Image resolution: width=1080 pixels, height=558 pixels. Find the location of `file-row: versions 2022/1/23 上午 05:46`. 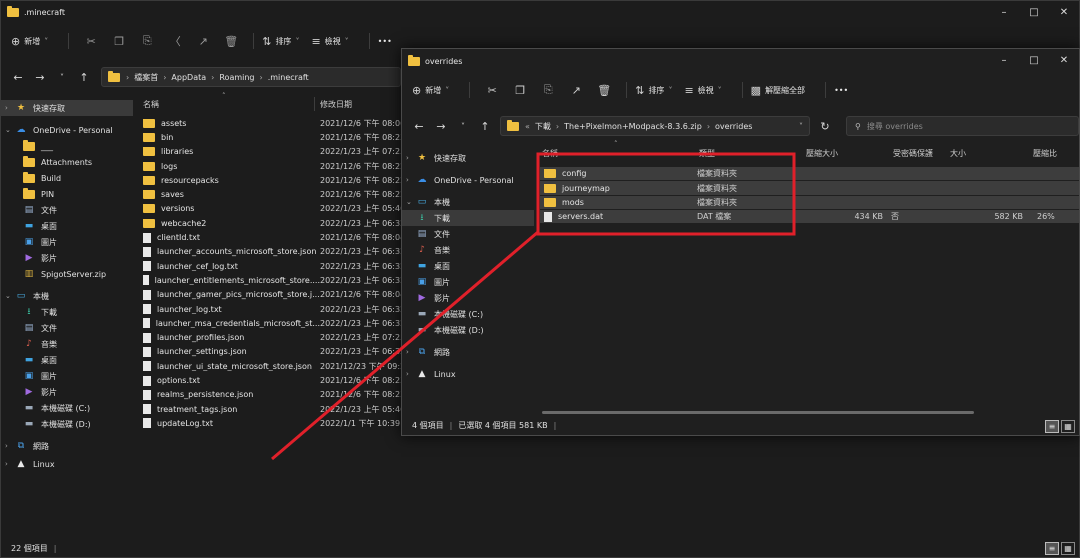

file-row: versions 2022/1/23 上午 05:46 is located at coordinates (274, 209).